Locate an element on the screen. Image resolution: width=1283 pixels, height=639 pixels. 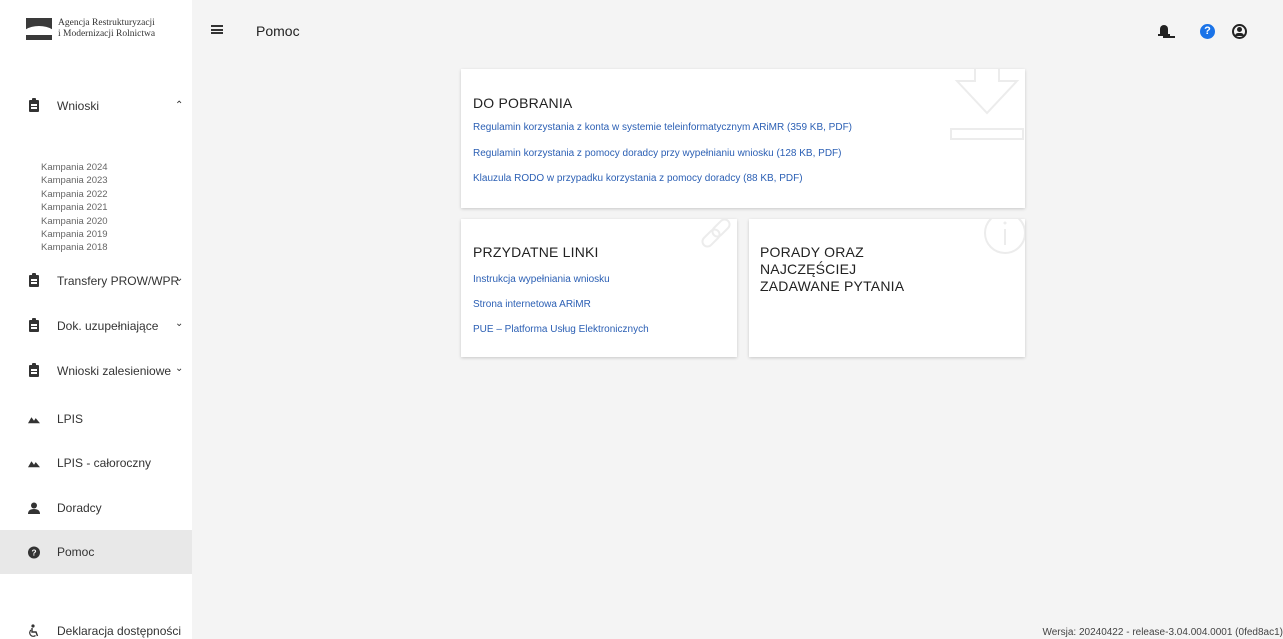
help-circle-icon: ? is located at coordinates (34, 552).